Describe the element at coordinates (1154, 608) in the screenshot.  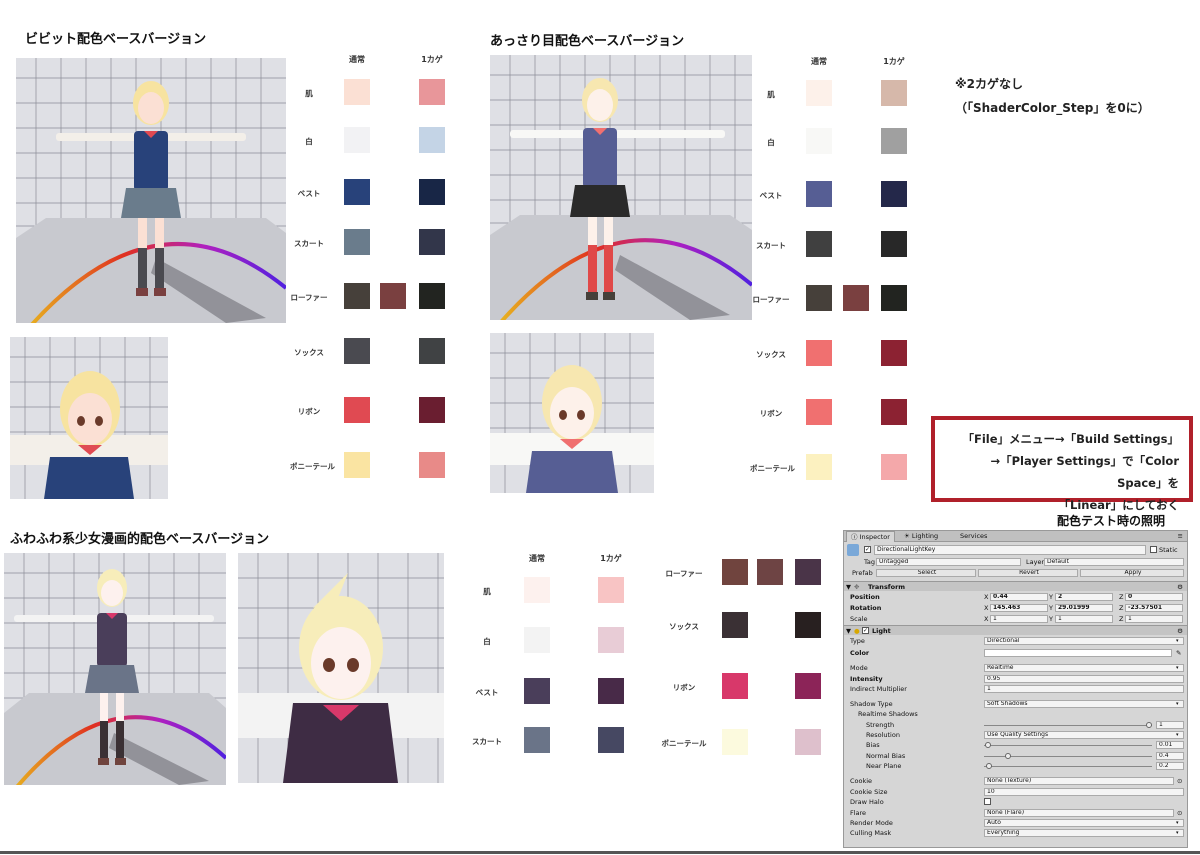
I see `rotation-z-field: -23.57501` at that location.